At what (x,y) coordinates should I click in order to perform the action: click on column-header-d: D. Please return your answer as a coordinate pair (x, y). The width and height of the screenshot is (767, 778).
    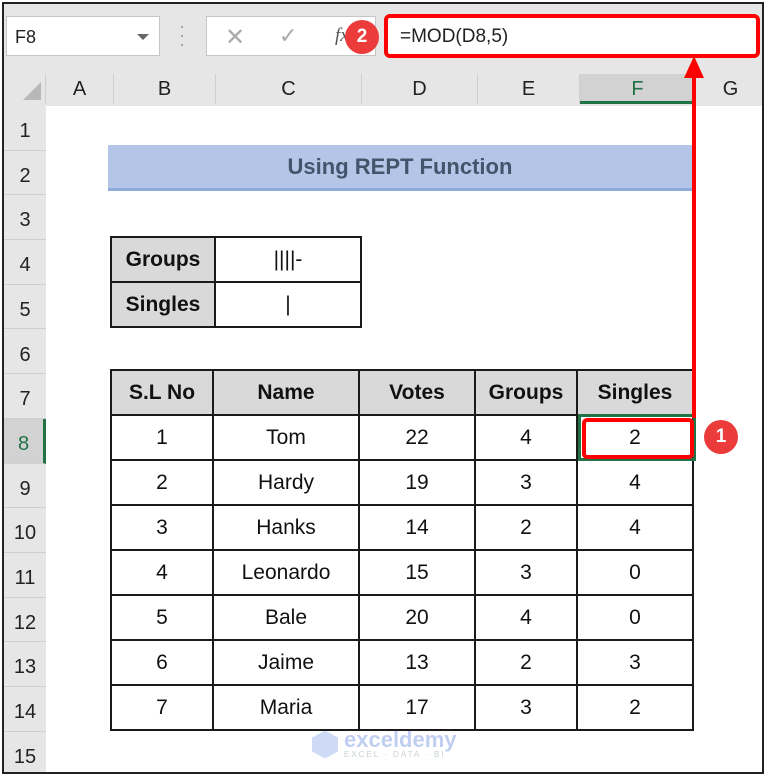
    Looking at the image, I should click on (420, 89).